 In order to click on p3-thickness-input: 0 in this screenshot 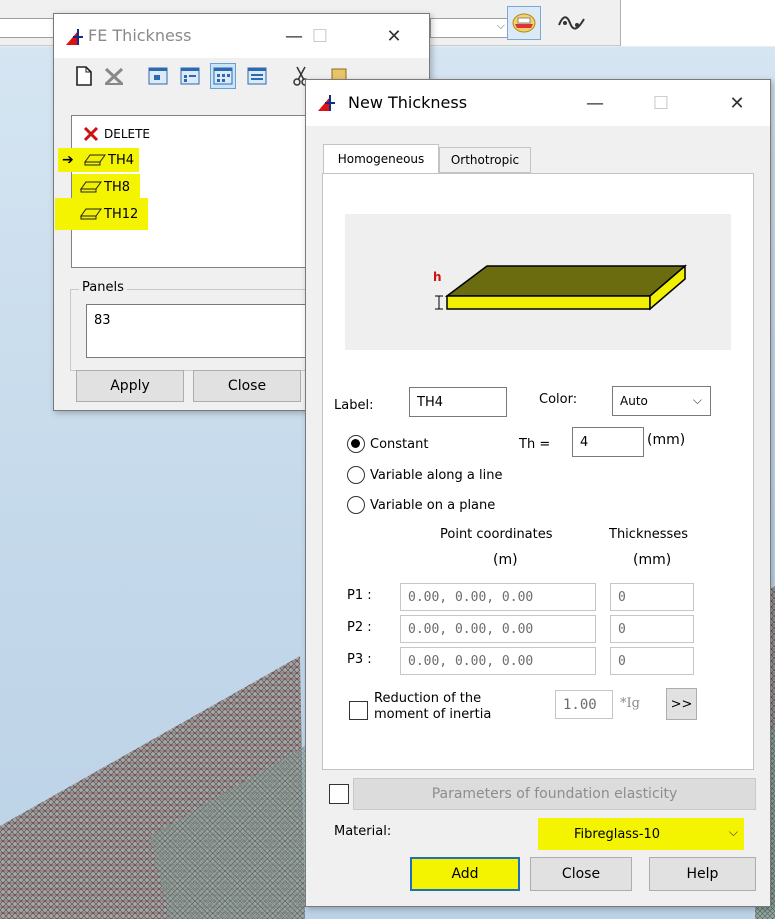, I will do `click(652, 661)`.